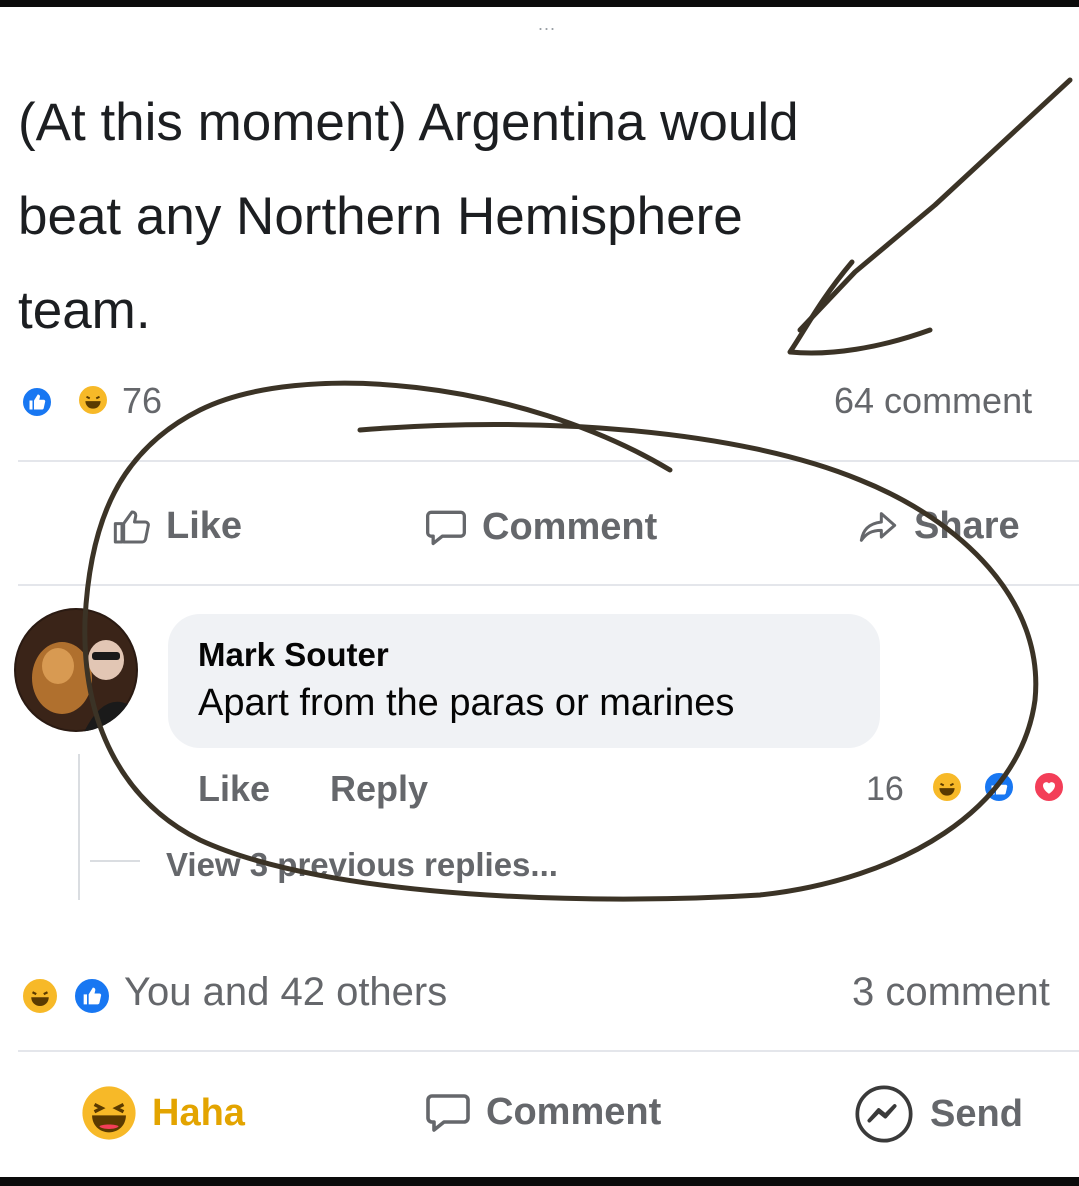 The height and width of the screenshot is (1186, 1079). Describe the element at coordinates (84, 310) in the screenshot. I see `post-text-line: team.` at that location.